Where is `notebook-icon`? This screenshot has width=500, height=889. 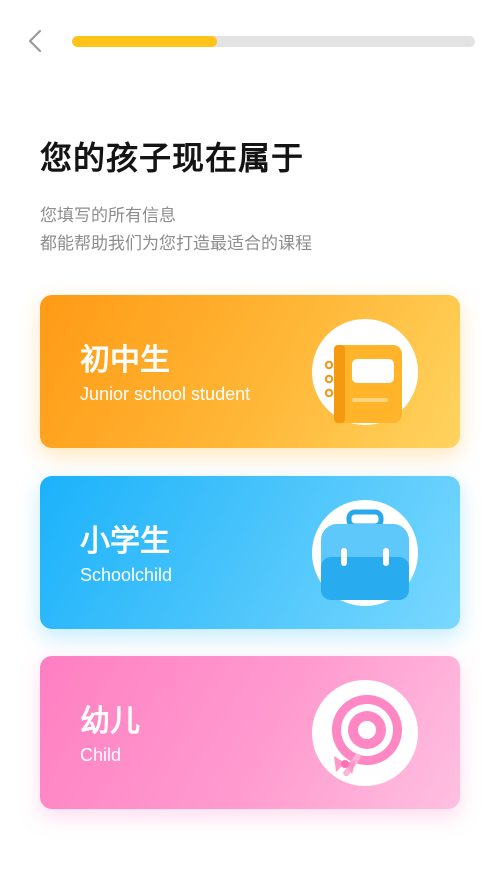 notebook-icon is located at coordinates (365, 372).